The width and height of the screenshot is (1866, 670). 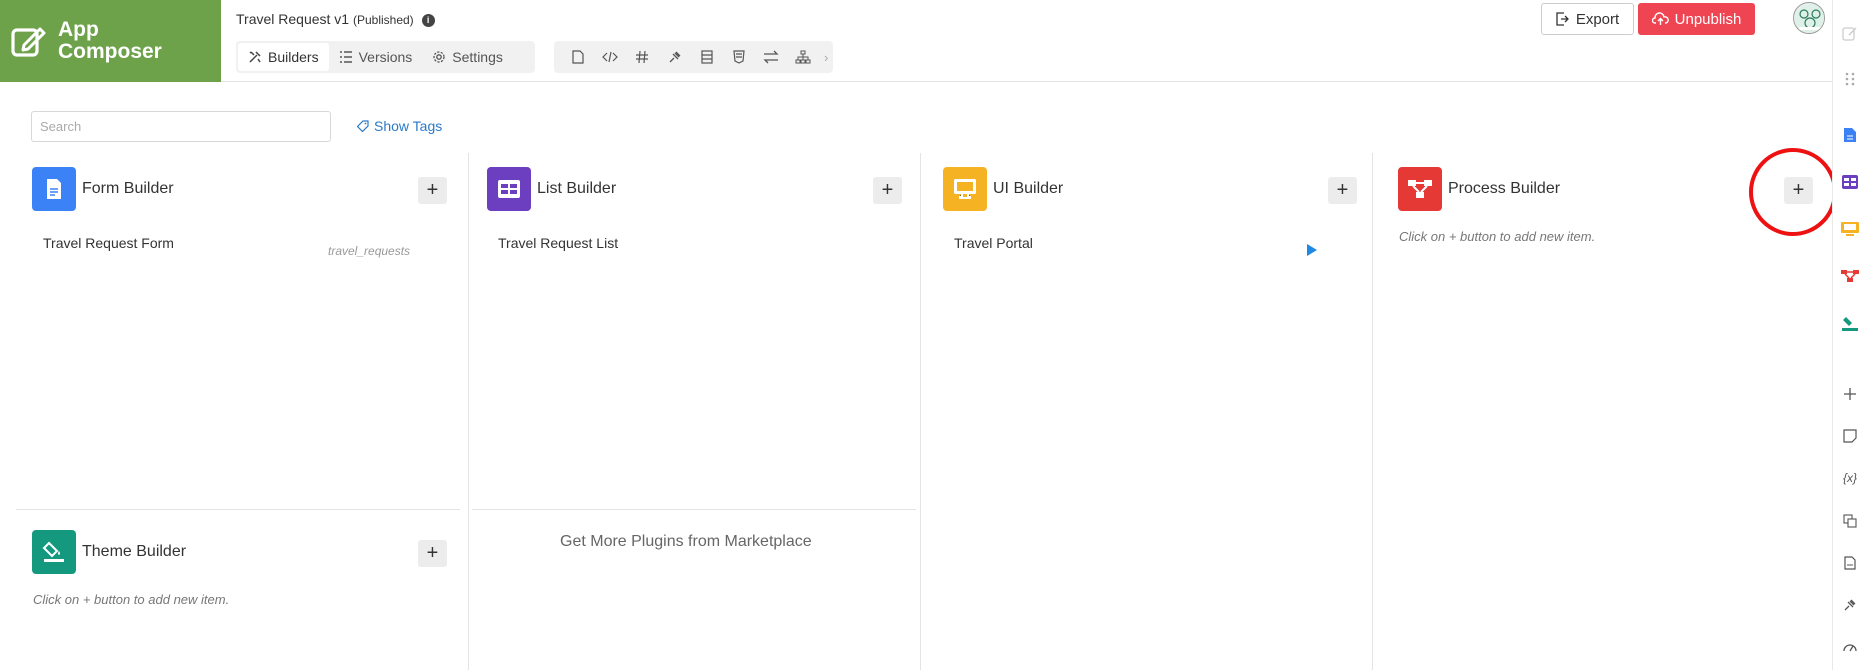 I want to click on marketplace-link: Get More Plugins from Marketplace, so click(x=686, y=542).